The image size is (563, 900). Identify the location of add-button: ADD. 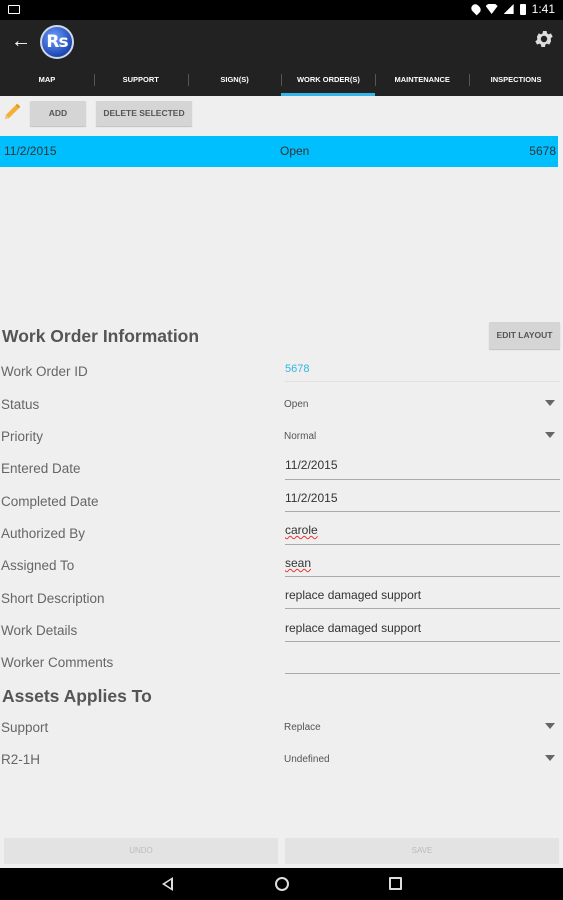
(58, 113).